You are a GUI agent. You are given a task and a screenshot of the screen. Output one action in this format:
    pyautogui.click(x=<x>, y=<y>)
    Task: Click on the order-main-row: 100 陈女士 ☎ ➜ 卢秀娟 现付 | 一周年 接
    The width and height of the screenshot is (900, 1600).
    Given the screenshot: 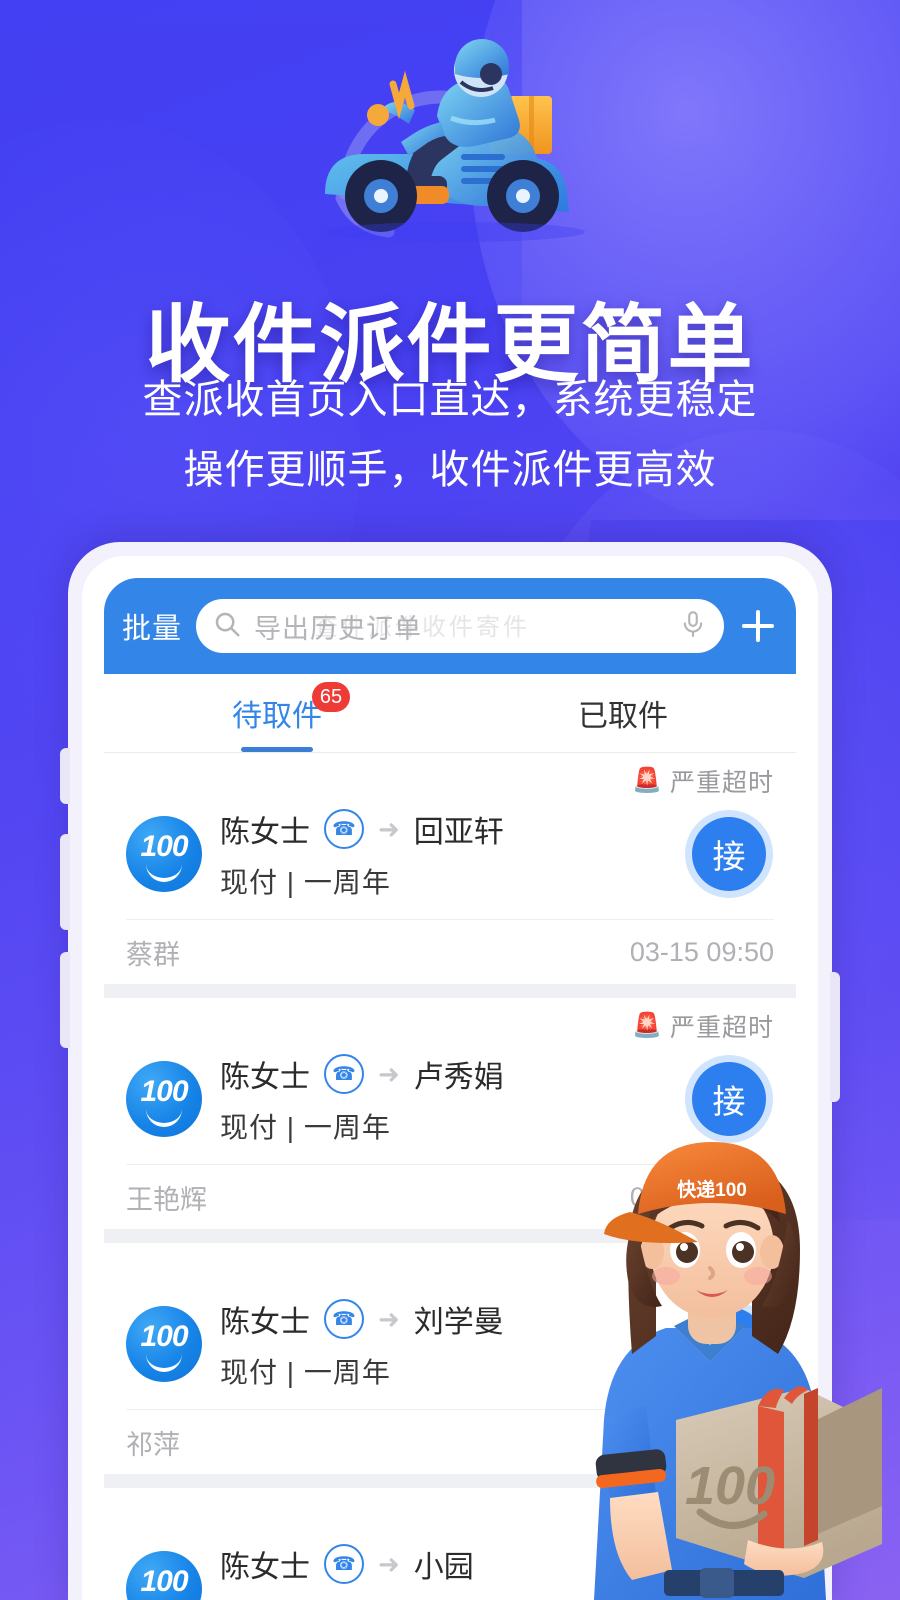 What is the action you would take?
    pyautogui.click(x=450, y=1106)
    